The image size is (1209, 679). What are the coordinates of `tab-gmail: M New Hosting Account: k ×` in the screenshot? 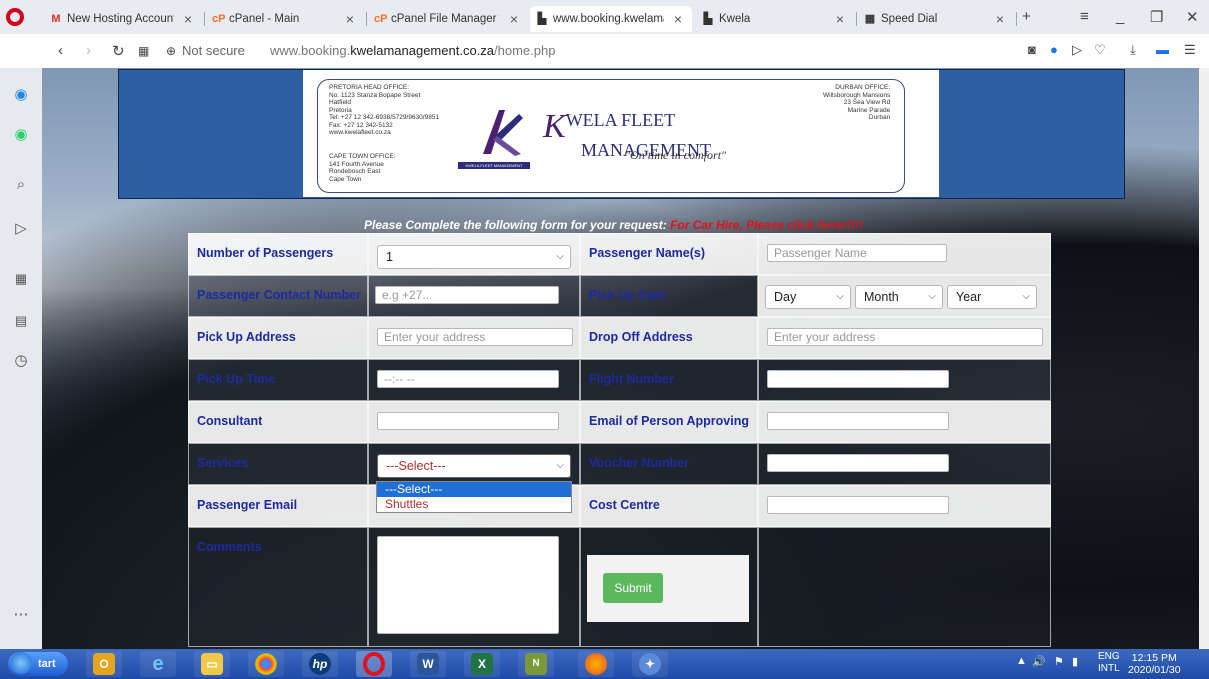 It's located at (123, 19).